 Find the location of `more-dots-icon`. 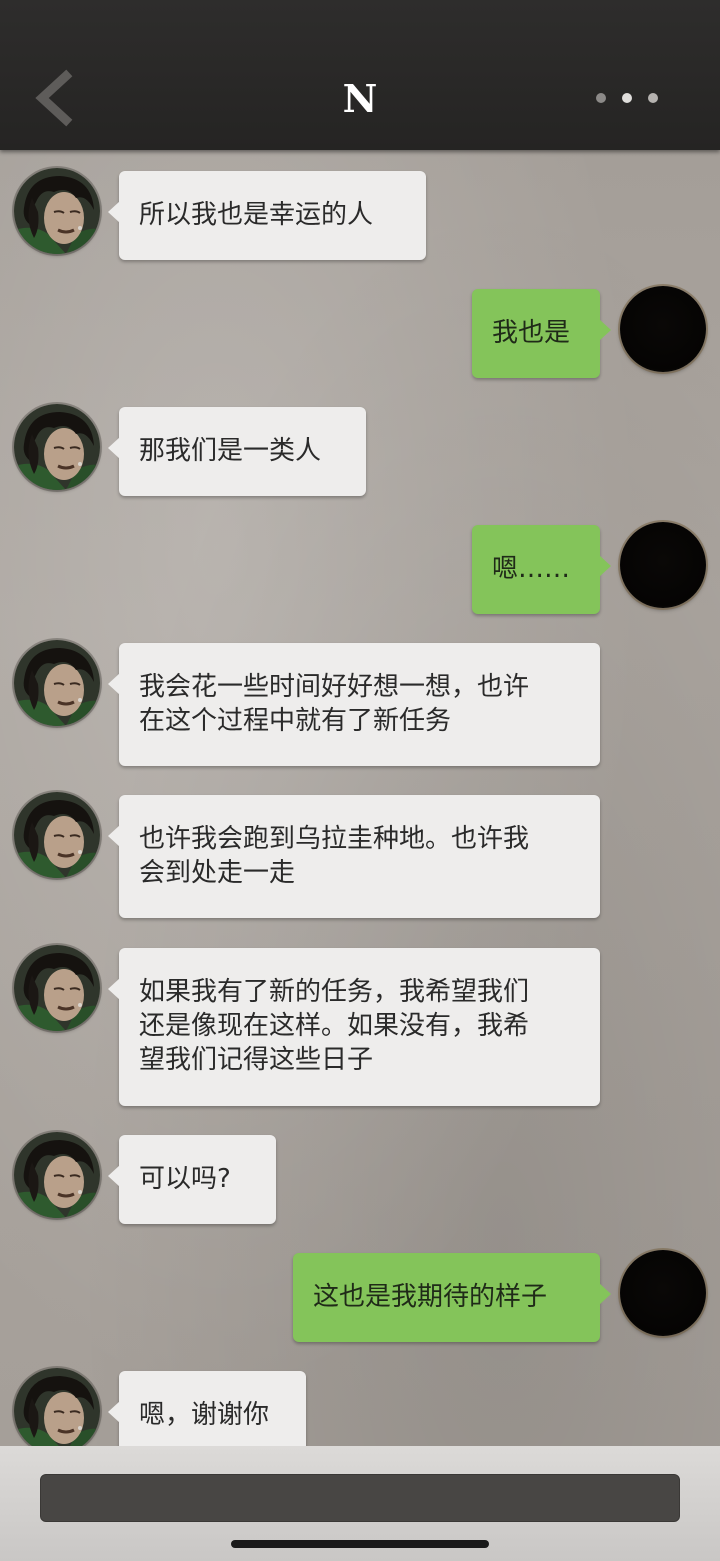

more-dots-icon is located at coordinates (601, 98).